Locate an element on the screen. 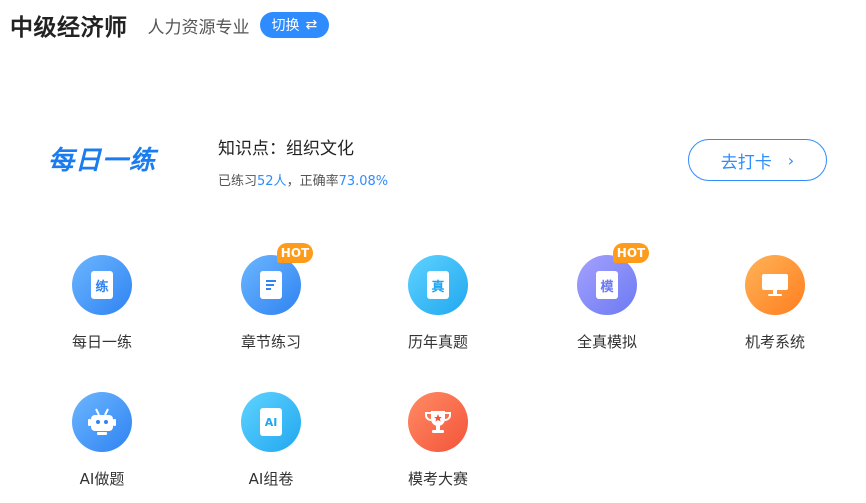 Image resolution: width=866 pixels, height=503 pixels. tile-label: 全真模拟 is located at coordinates (606, 342).